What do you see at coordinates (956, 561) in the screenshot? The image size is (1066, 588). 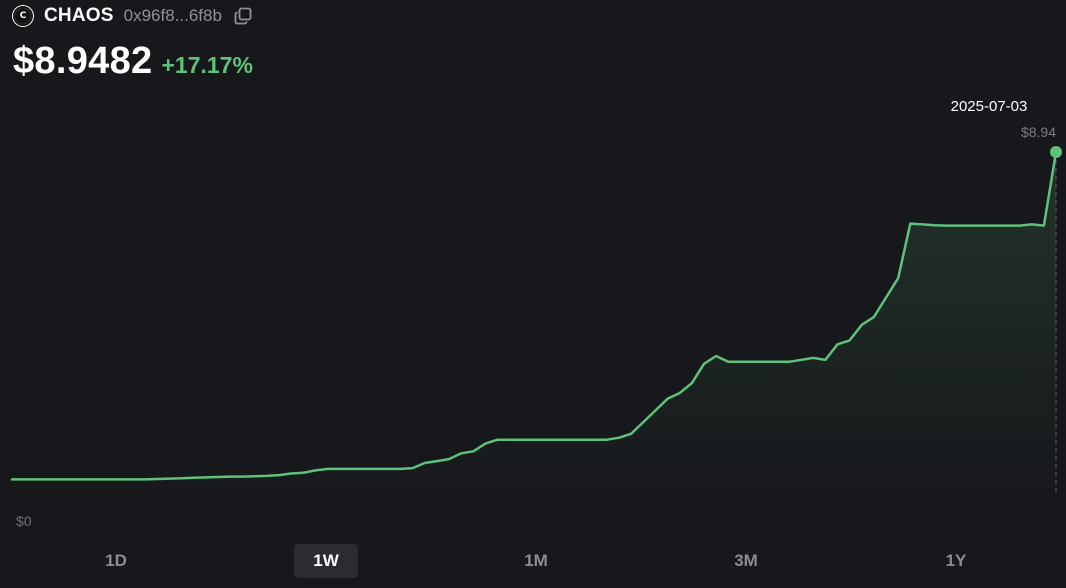 I see `range-button-1y: 1Y` at bounding box center [956, 561].